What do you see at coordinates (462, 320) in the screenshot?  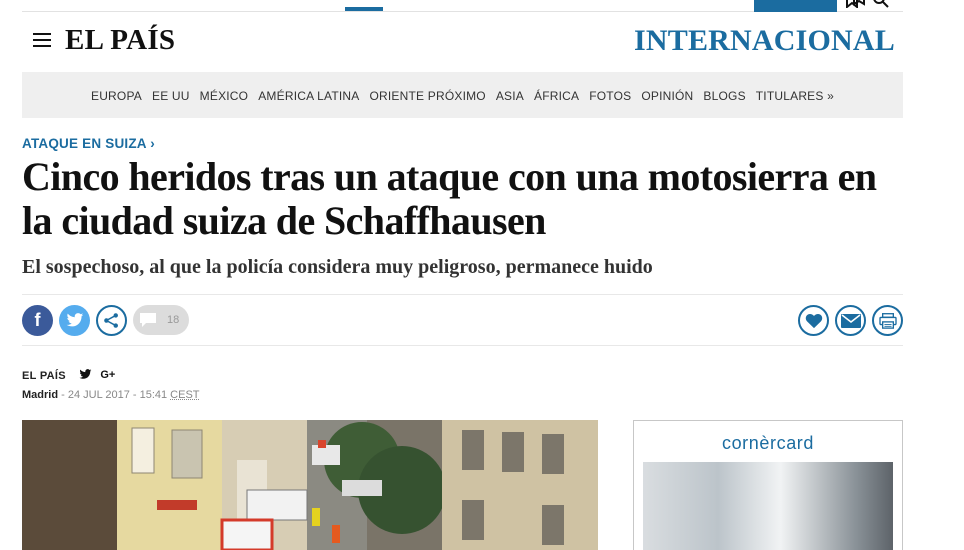 I see `share-bar: f 18` at bounding box center [462, 320].